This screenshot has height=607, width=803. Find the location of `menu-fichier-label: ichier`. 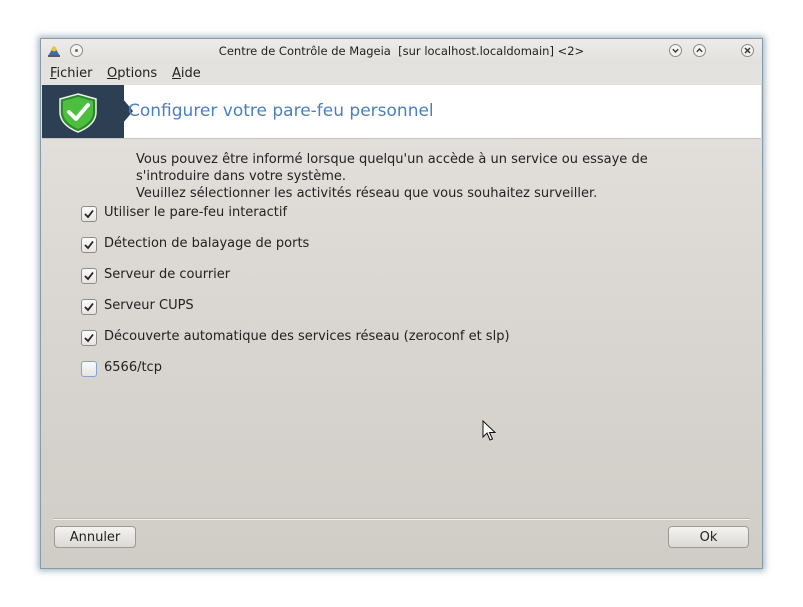

menu-fichier-label: ichier is located at coordinates (74, 73).